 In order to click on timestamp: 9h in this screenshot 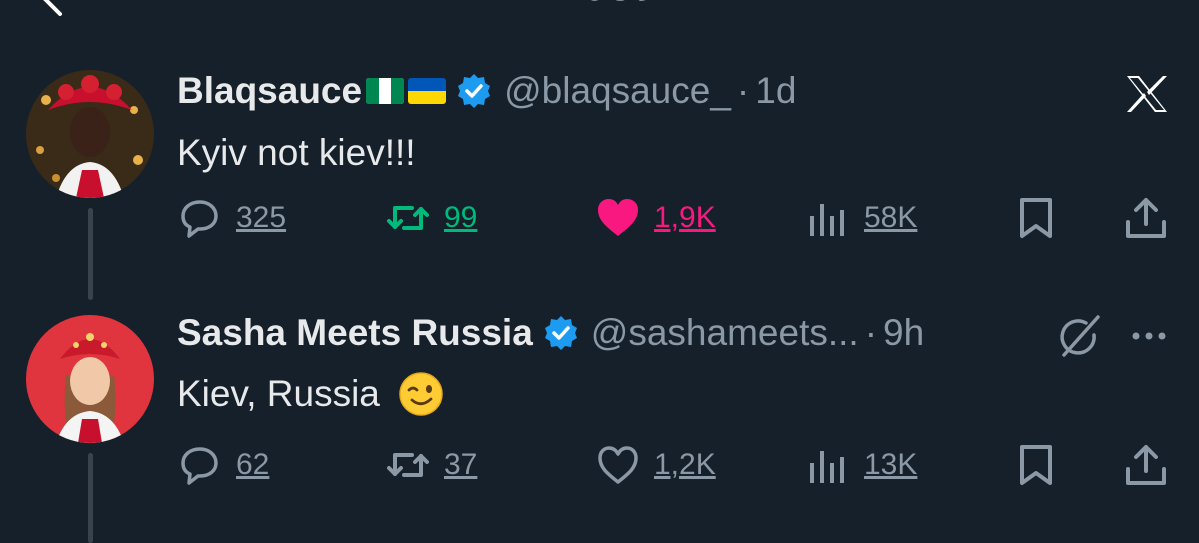, I will do `click(903, 333)`.